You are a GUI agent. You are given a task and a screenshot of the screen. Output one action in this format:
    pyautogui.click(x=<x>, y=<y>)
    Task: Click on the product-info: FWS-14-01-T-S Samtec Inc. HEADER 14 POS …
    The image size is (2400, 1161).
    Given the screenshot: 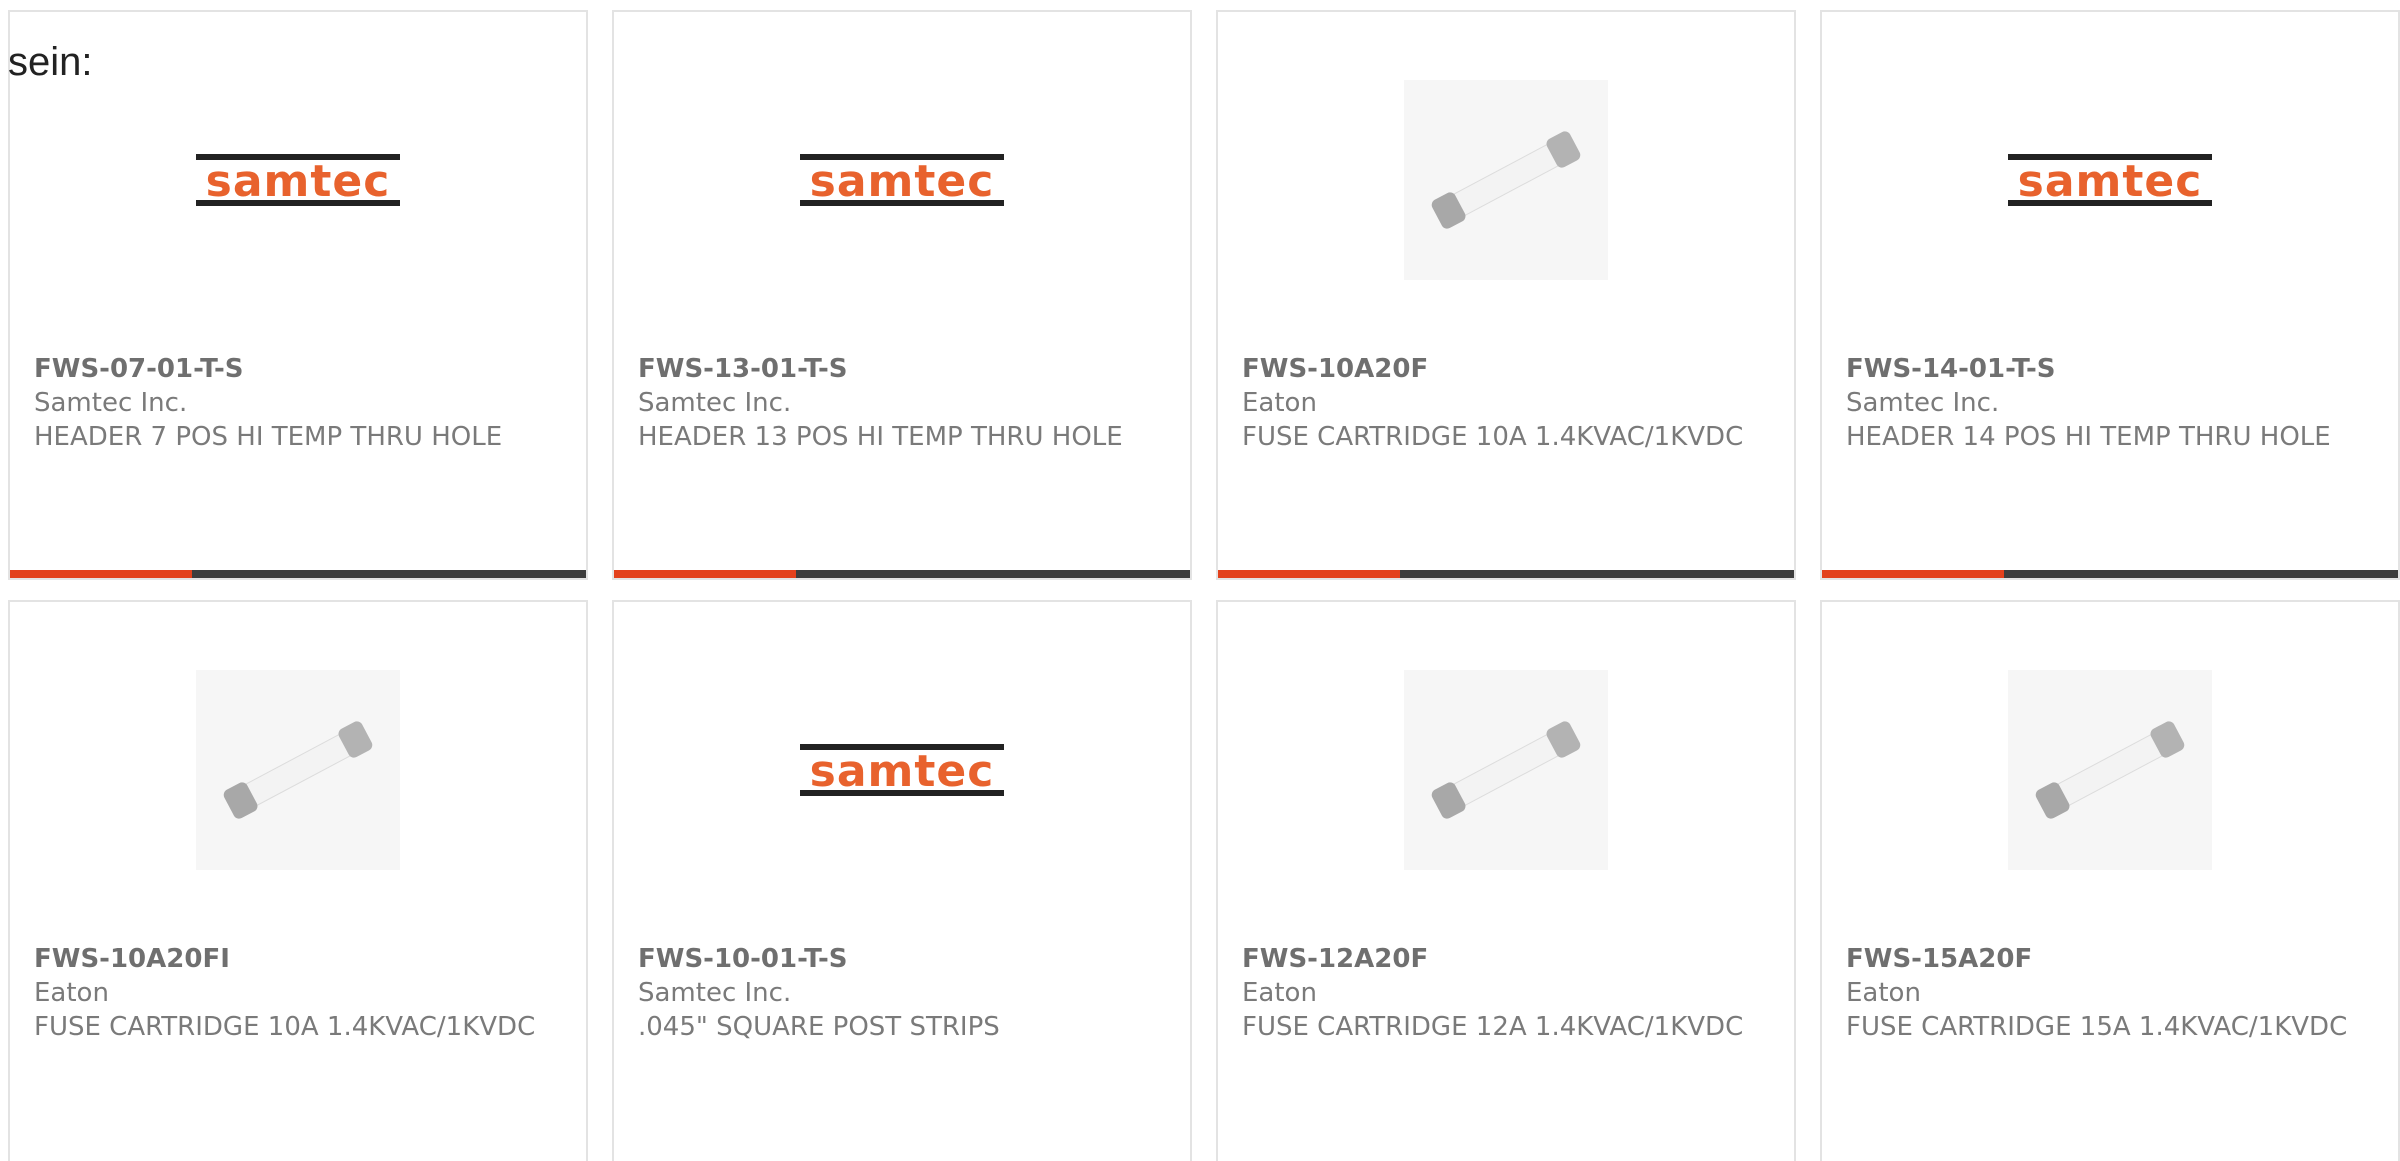 What is the action you would take?
    pyautogui.click(x=2112, y=403)
    